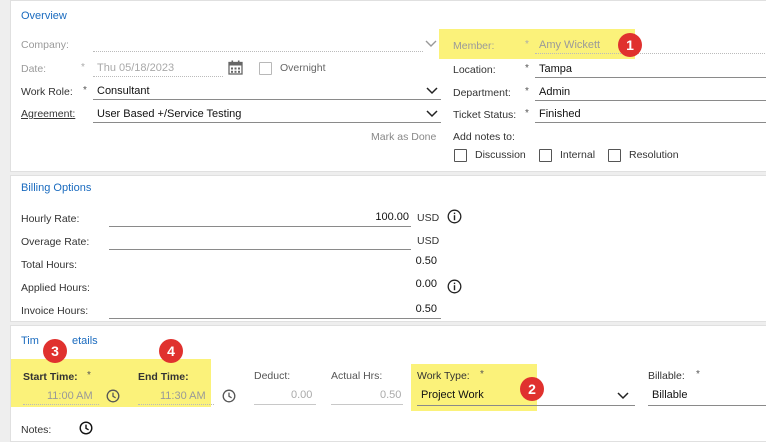  What do you see at coordinates (171, 351) in the screenshot?
I see `annotation-badge-4: 4` at bounding box center [171, 351].